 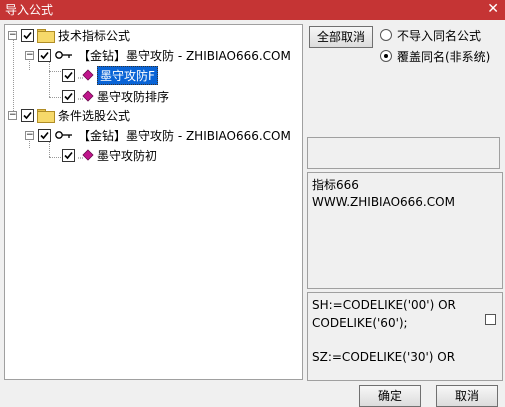 What do you see at coordinates (439, 35) in the screenshot?
I see `radio-label: 不导入同名公式` at bounding box center [439, 35].